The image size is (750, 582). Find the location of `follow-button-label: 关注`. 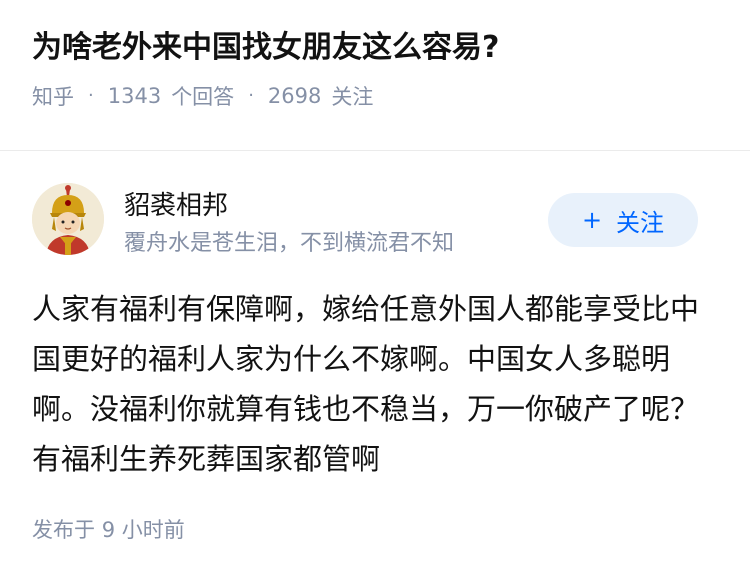

follow-button-label: 关注 is located at coordinates (640, 222).